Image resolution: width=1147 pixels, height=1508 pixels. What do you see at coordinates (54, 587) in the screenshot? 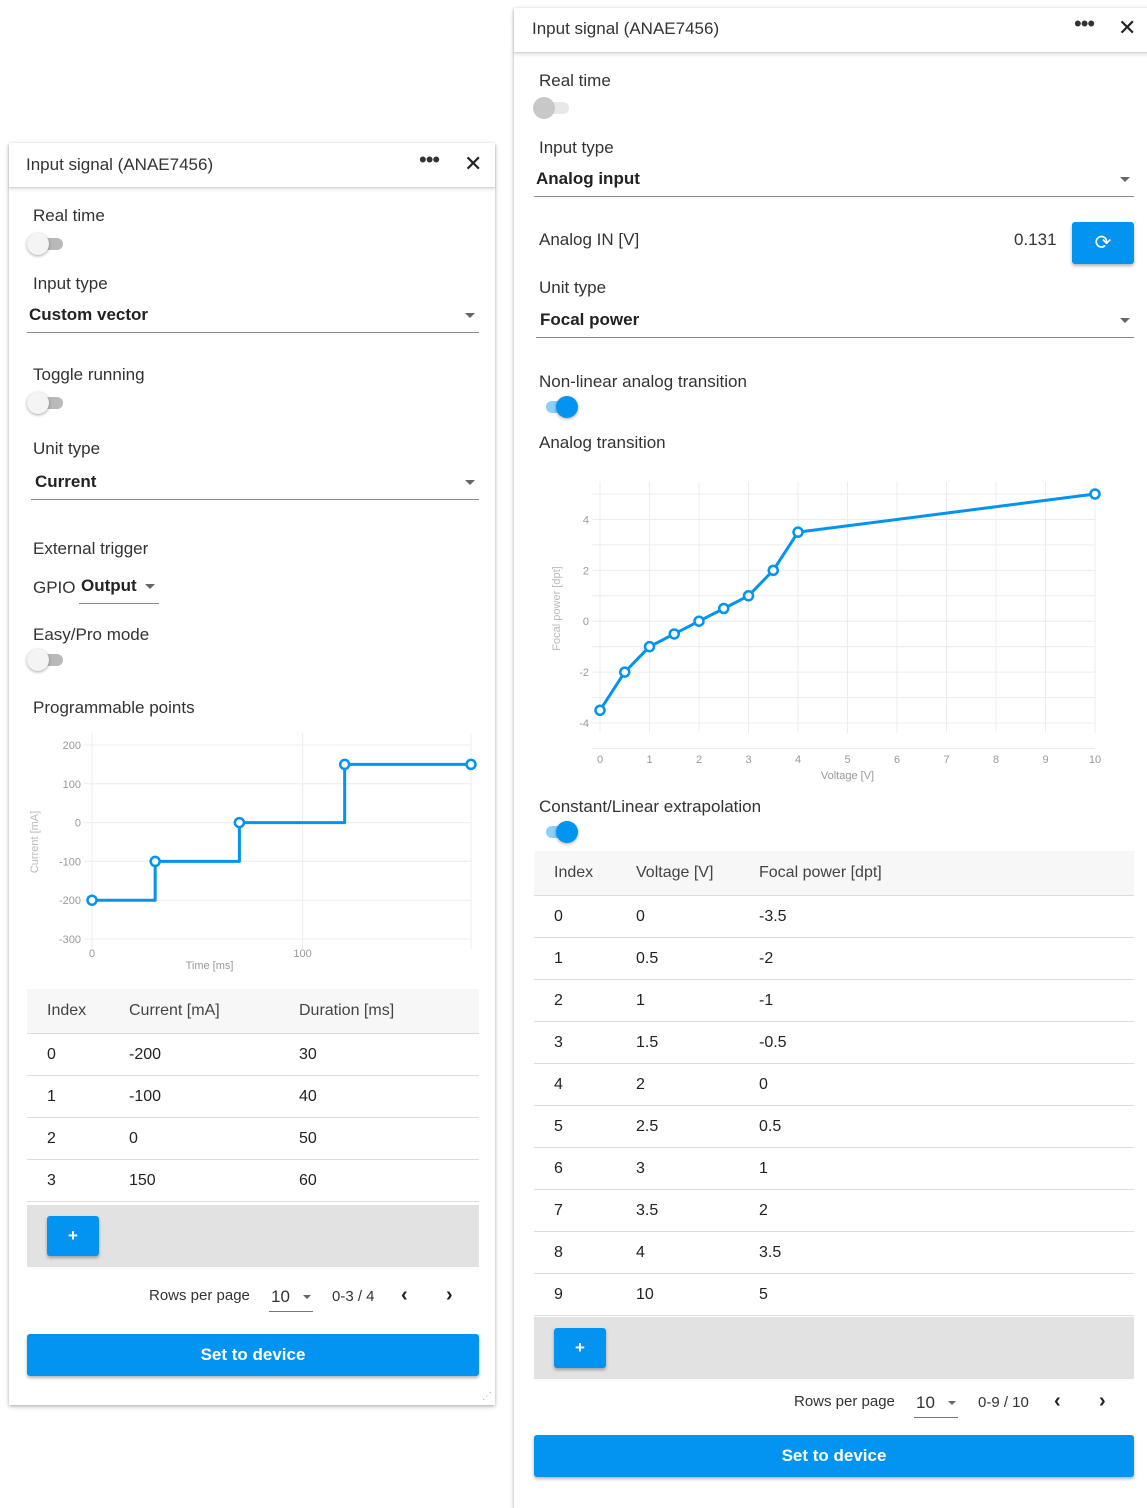
I see `gpio-label: GPIO` at bounding box center [54, 587].